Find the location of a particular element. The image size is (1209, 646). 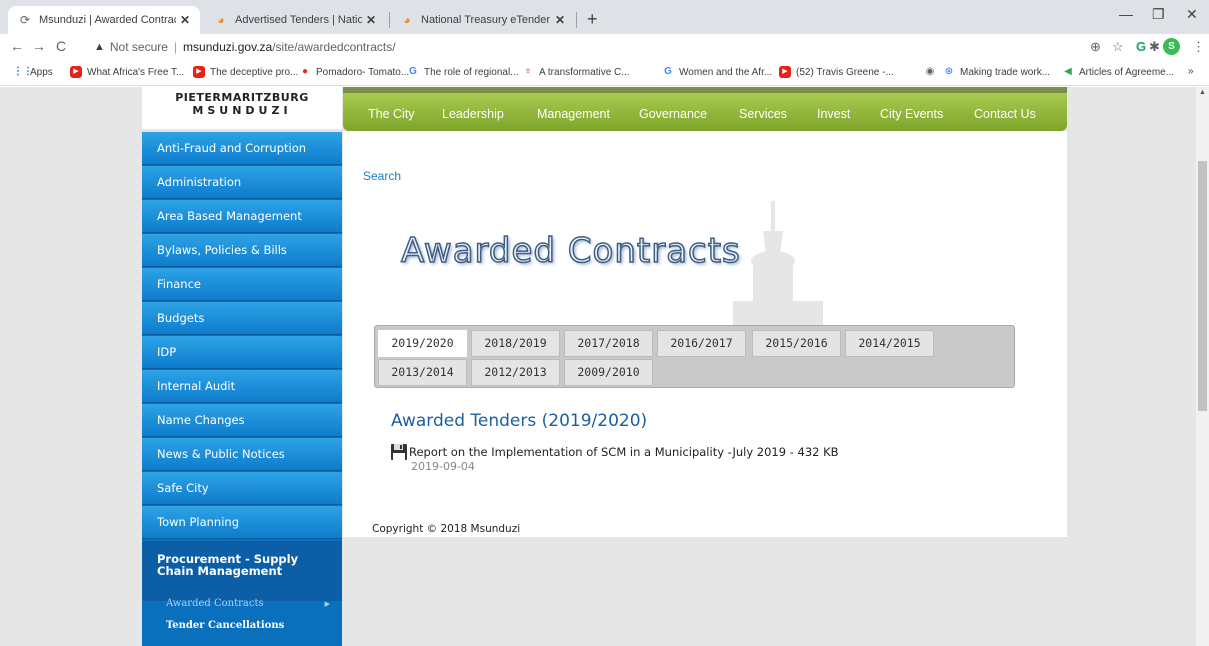

sidebar-item-name-changes: Name Changes is located at coordinates (242, 420).